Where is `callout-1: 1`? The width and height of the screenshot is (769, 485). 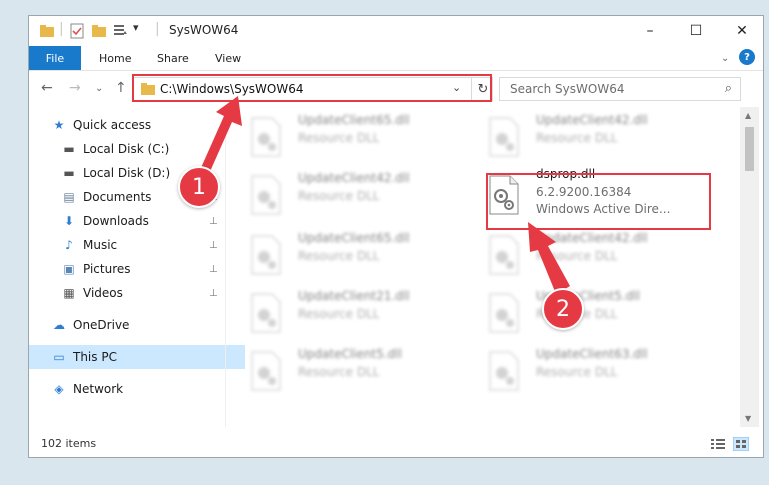 callout-1: 1 is located at coordinates (199, 187).